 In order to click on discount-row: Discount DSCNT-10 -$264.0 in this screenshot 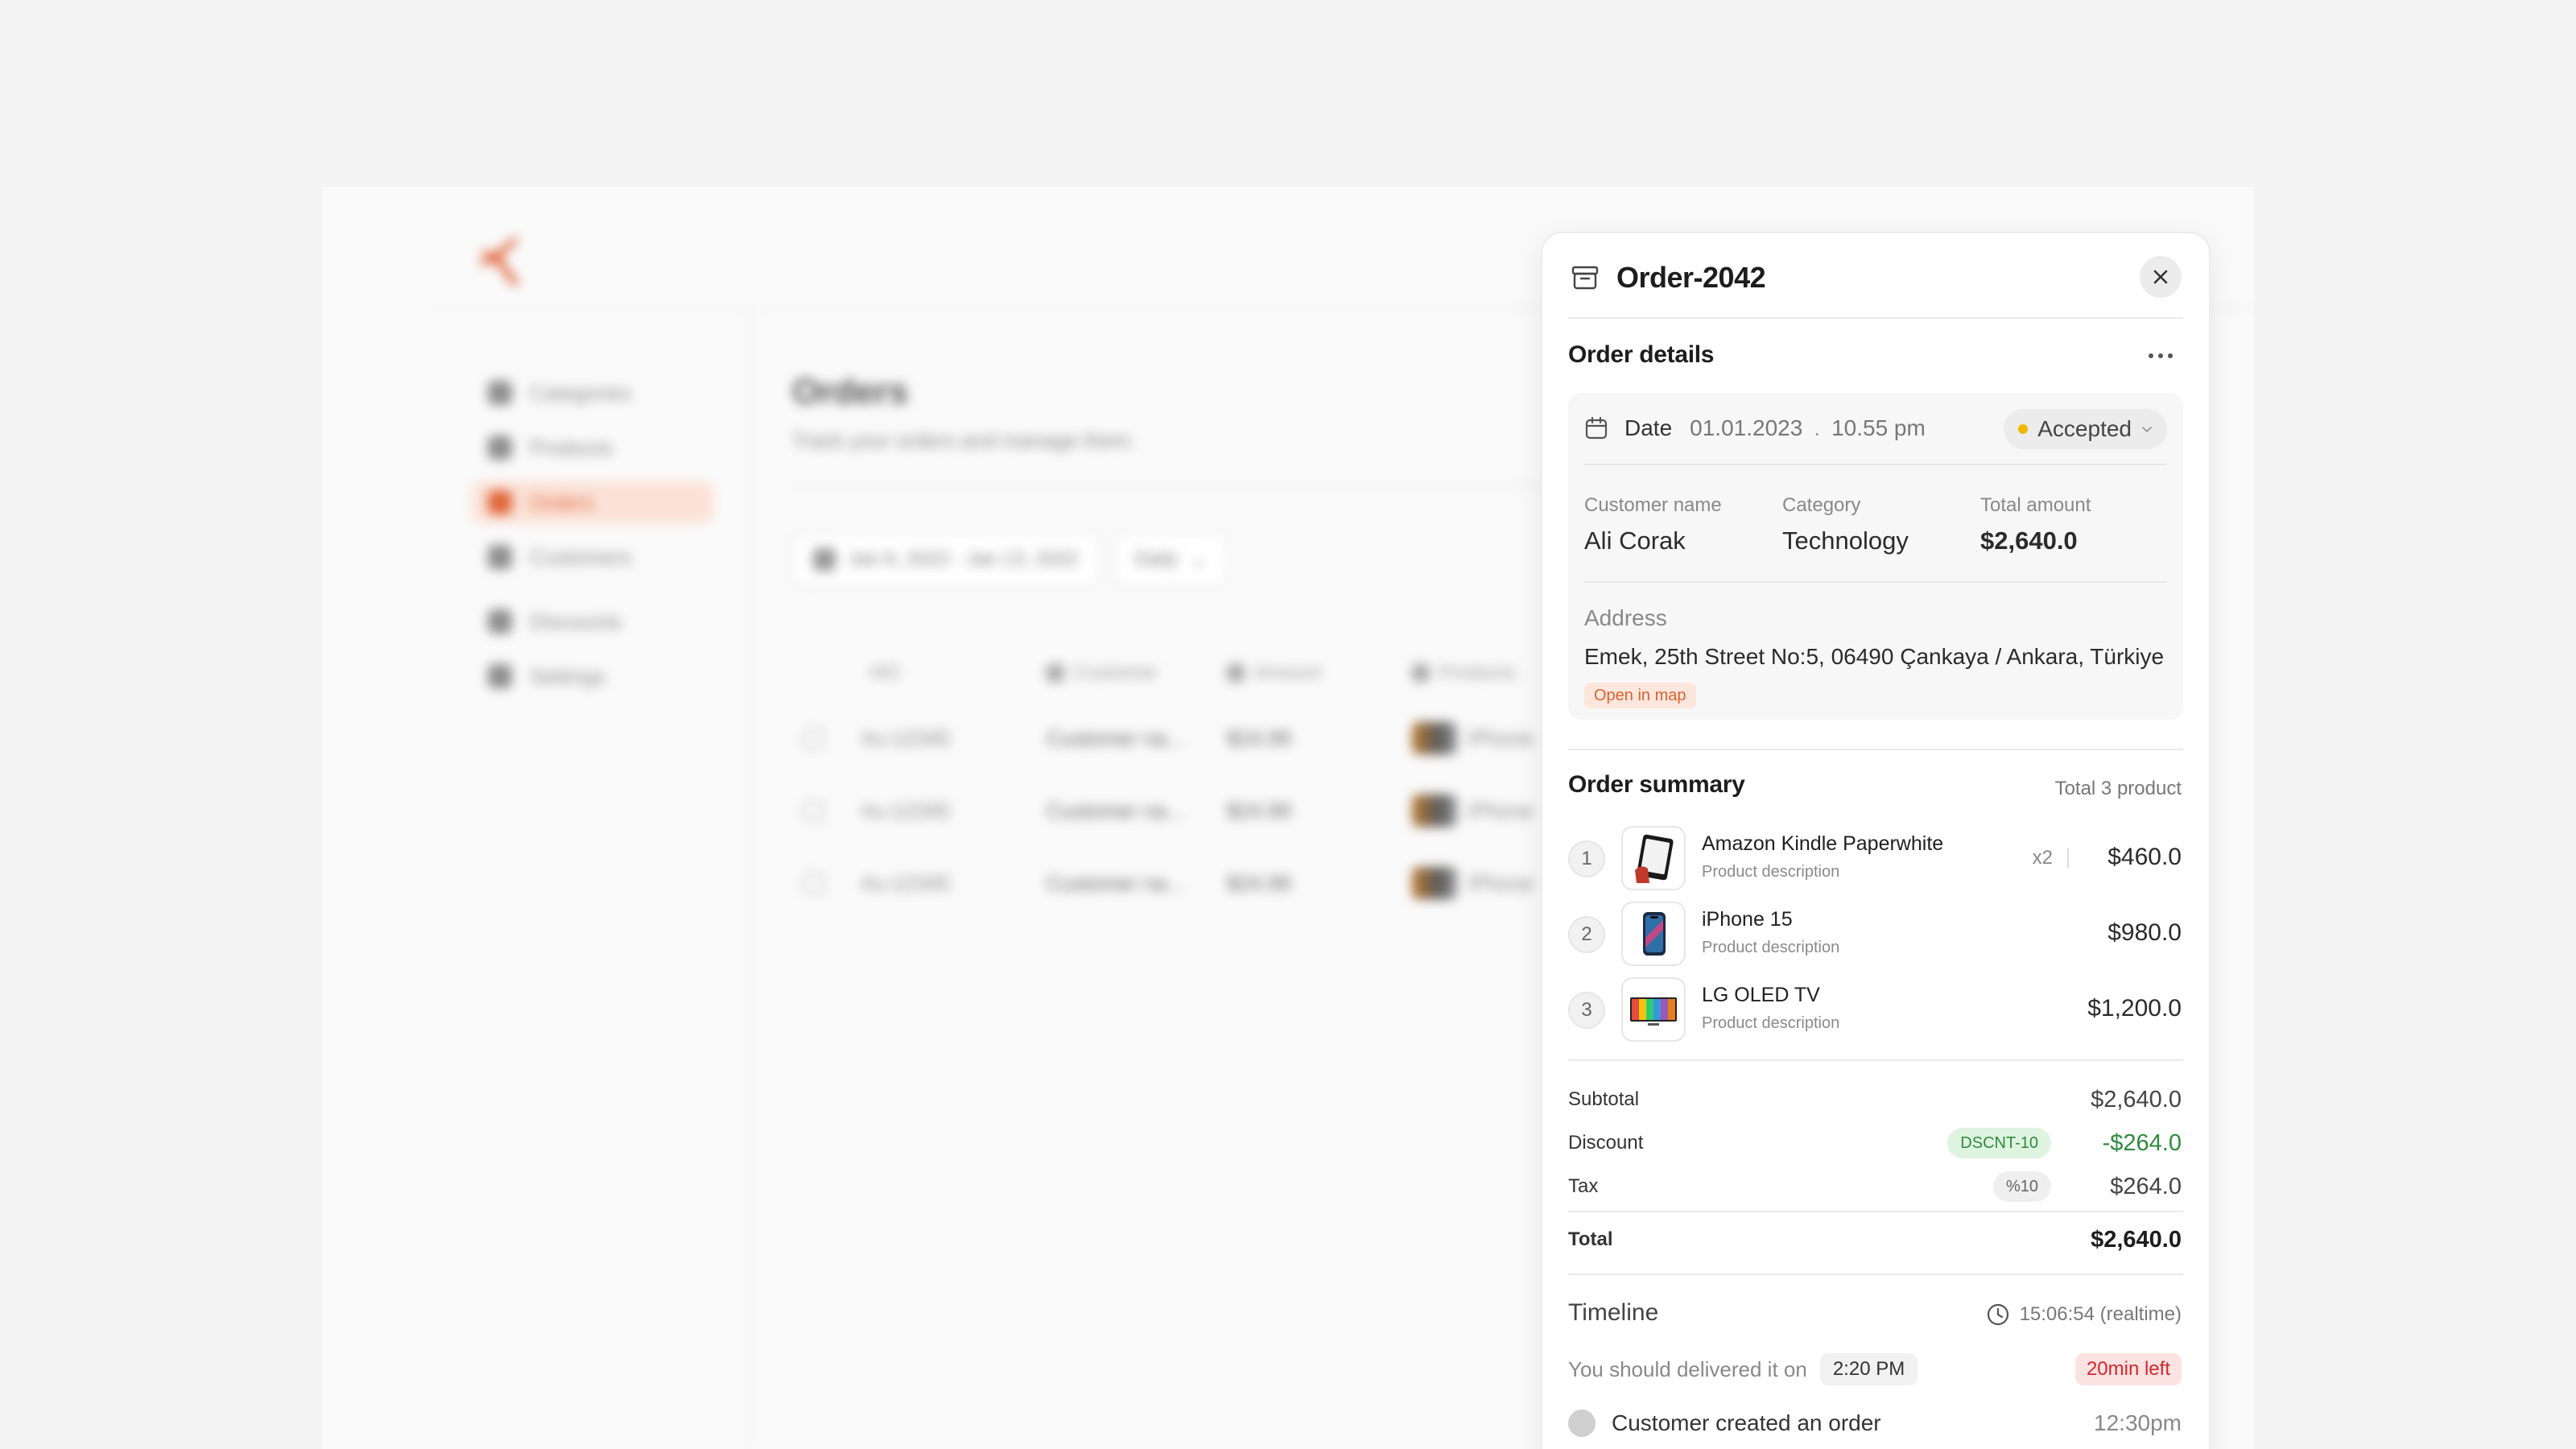, I will do `click(1875, 1143)`.